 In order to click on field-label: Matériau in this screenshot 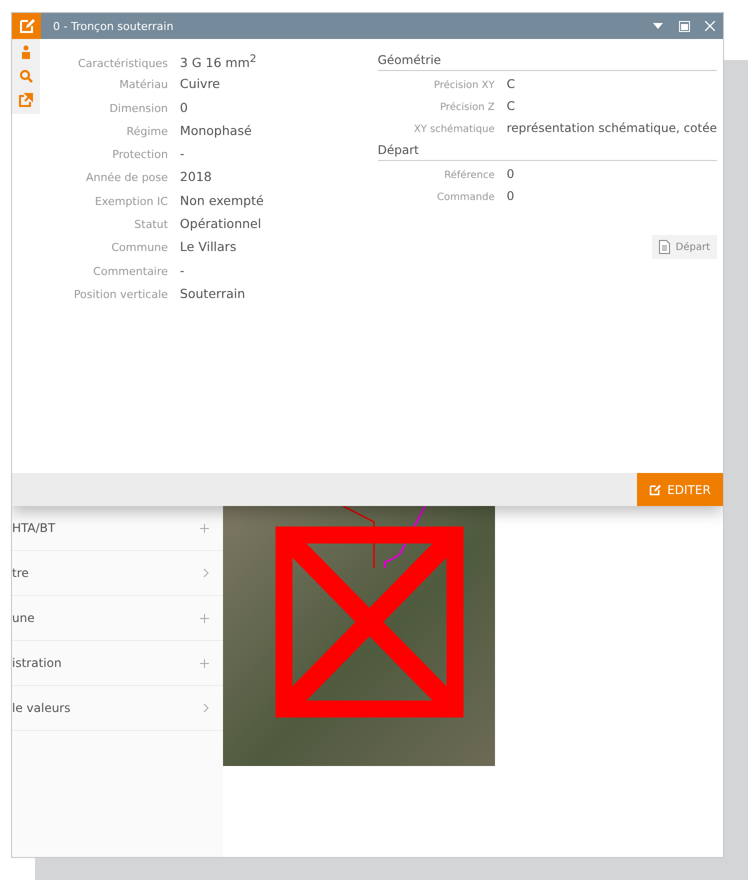, I will do `click(143, 85)`.